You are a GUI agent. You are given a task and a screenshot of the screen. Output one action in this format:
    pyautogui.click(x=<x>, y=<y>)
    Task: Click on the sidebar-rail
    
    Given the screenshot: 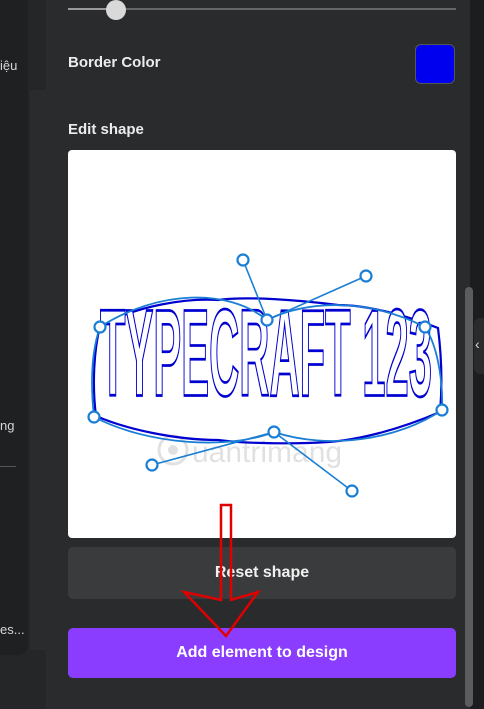 What is the action you would take?
    pyautogui.click(x=14, y=327)
    